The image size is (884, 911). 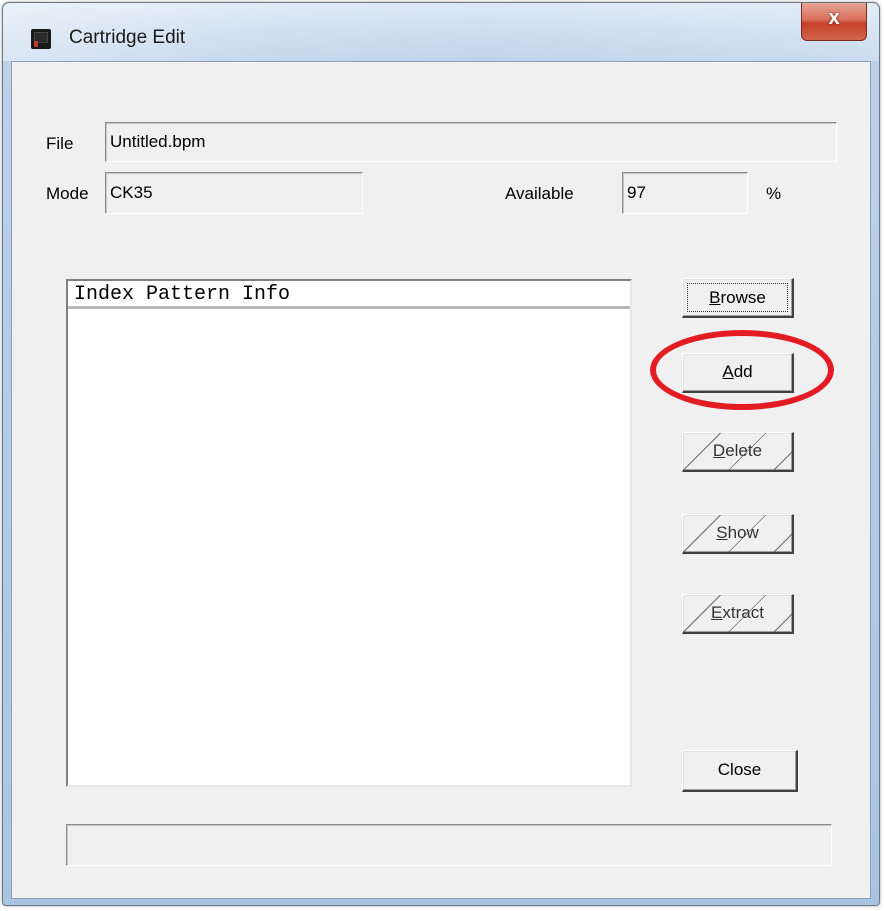 What do you see at coordinates (471, 142) in the screenshot?
I see `file-field: Untitled.bpm` at bounding box center [471, 142].